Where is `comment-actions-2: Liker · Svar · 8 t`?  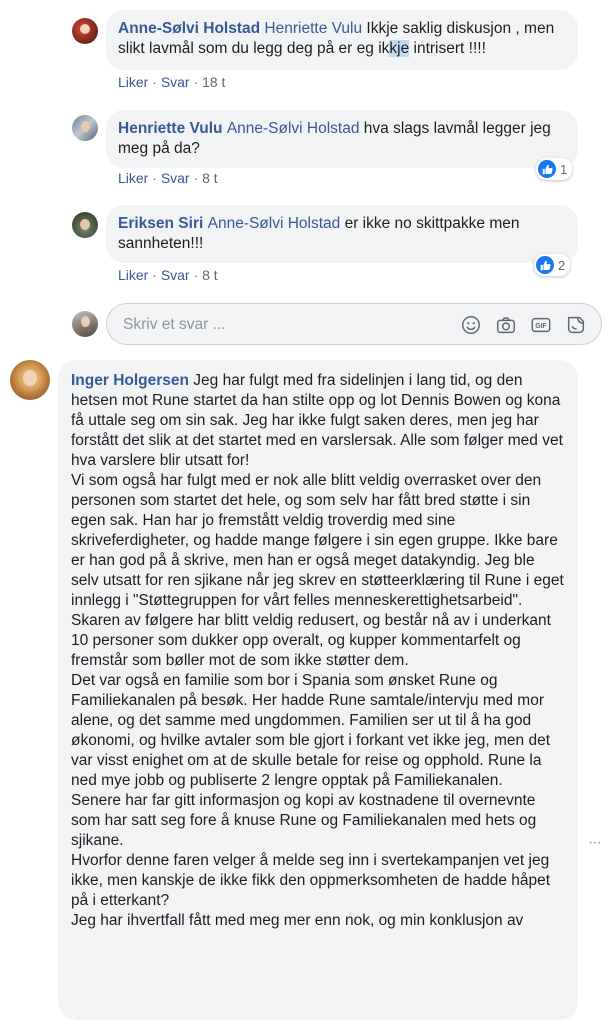 comment-actions-2: Liker · Svar · 8 t is located at coordinates (168, 178).